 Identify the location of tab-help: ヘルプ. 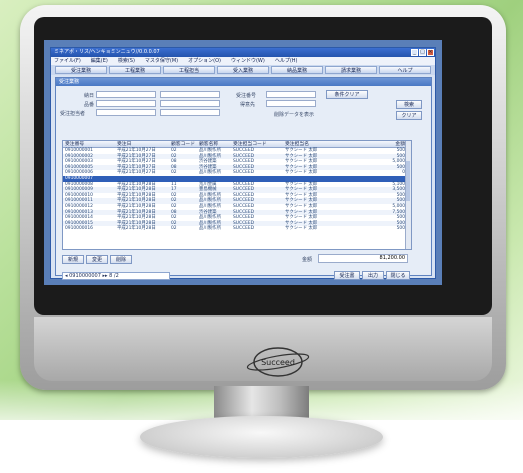
(405, 70).